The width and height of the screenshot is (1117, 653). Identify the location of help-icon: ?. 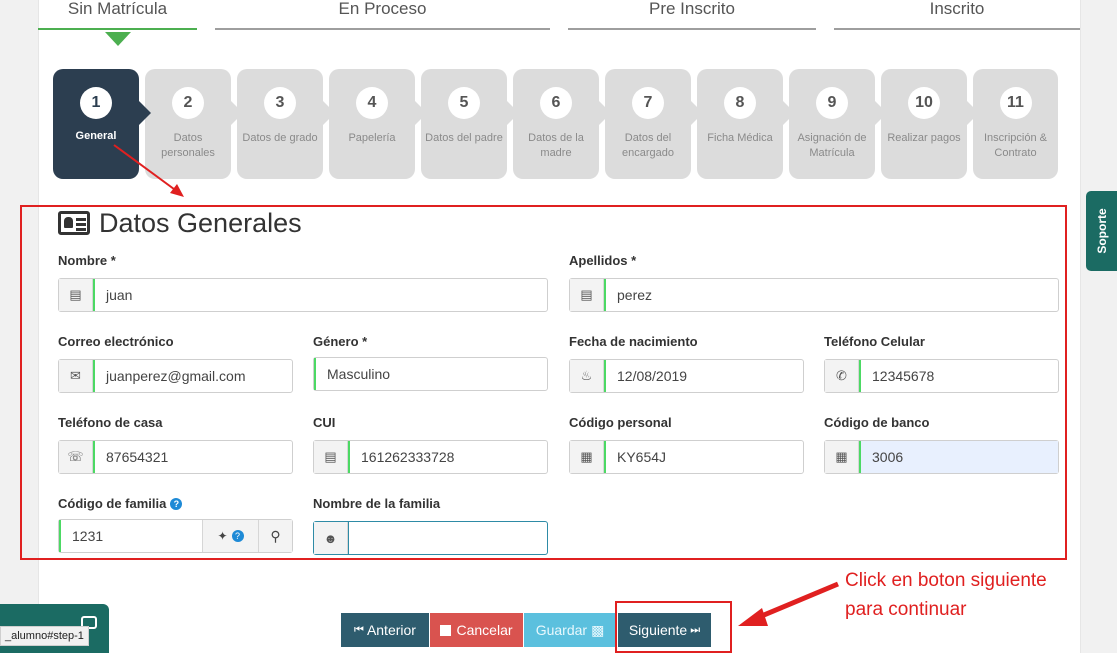
(176, 504).